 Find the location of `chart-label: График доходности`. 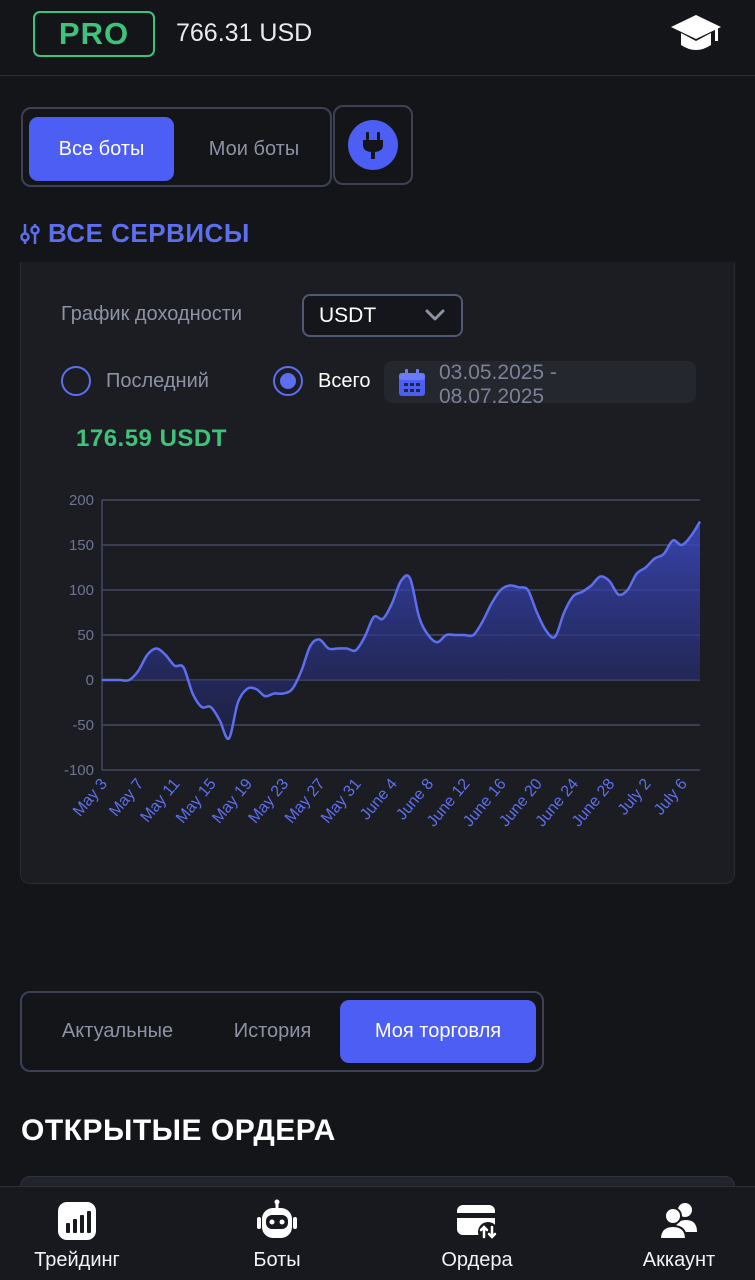

chart-label: График доходности is located at coordinates (152, 314).